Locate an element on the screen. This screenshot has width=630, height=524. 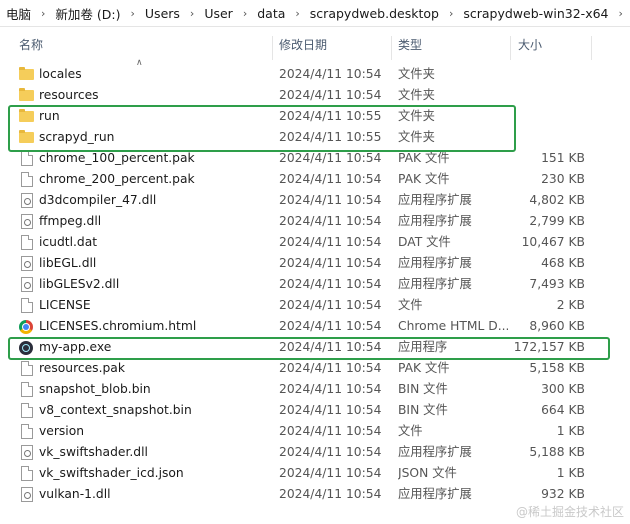
column-name: 名称 is located at coordinates (31, 45).